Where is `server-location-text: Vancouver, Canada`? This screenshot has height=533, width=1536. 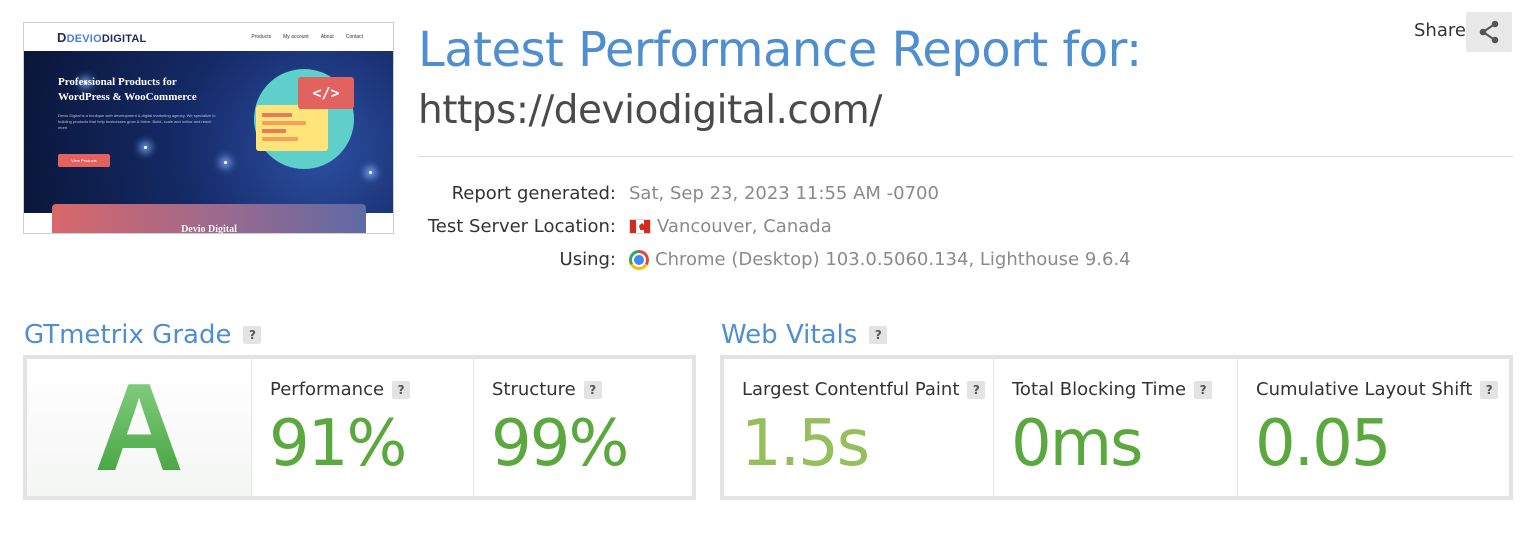 server-location-text: Vancouver, Canada is located at coordinates (744, 226).